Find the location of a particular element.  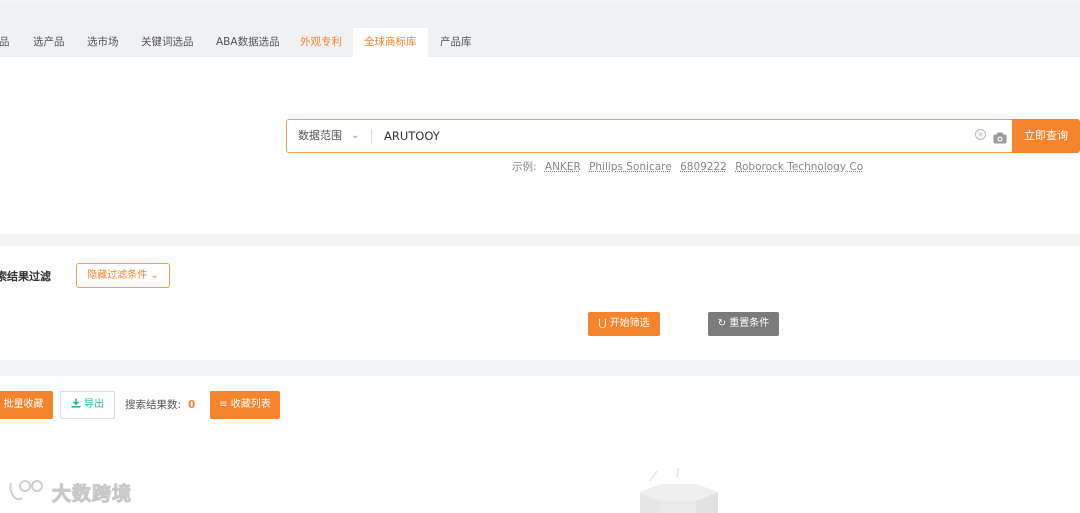

example-link: ANKER is located at coordinates (563, 167).